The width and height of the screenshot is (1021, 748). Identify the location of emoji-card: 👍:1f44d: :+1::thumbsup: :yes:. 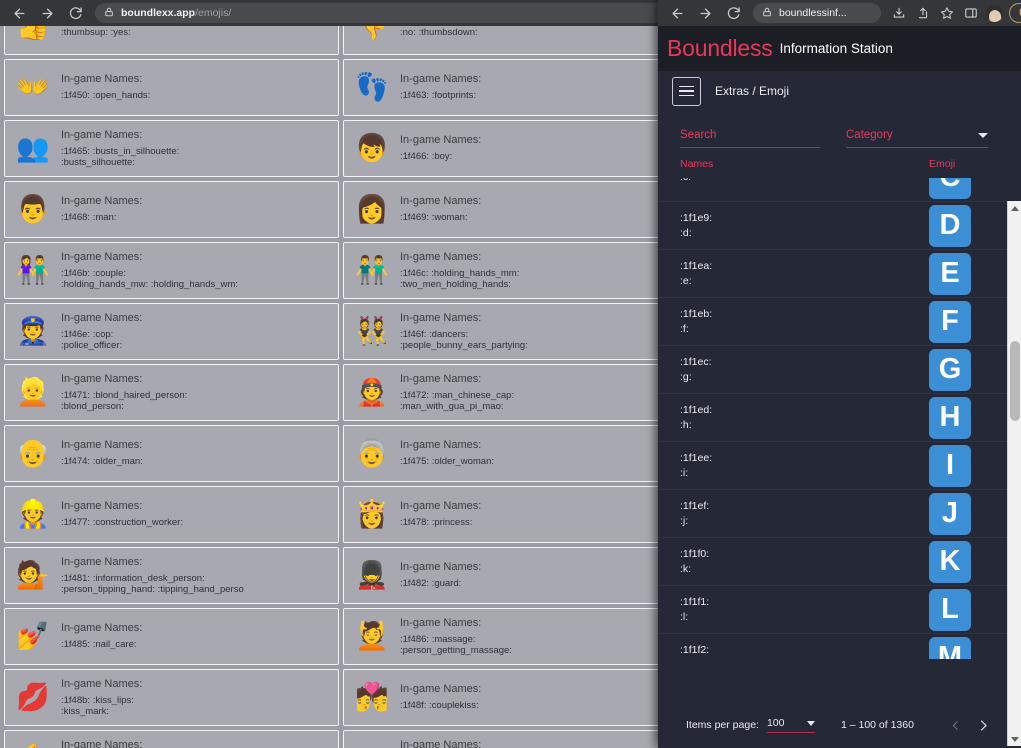
(171, 40).